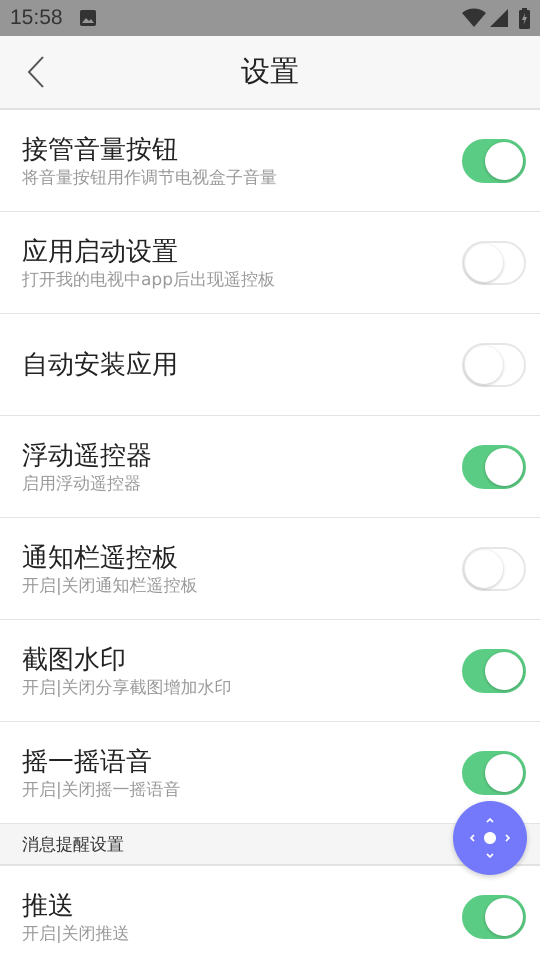 The image size is (540, 960). What do you see at coordinates (74, 660) in the screenshot?
I see `setting-title: 截图水印` at bounding box center [74, 660].